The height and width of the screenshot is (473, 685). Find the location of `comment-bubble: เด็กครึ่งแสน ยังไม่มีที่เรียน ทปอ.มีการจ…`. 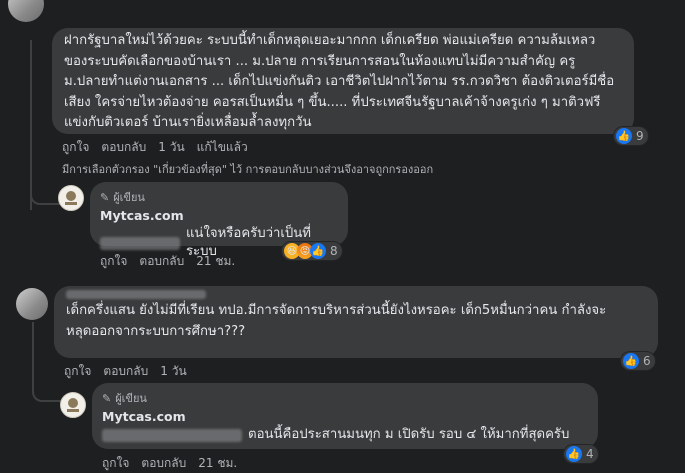

comment-bubble: เด็กครึ่งแสน ยังไม่มีที่เรียน ทปอ.มีการจ… is located at coordinates (356, 322).